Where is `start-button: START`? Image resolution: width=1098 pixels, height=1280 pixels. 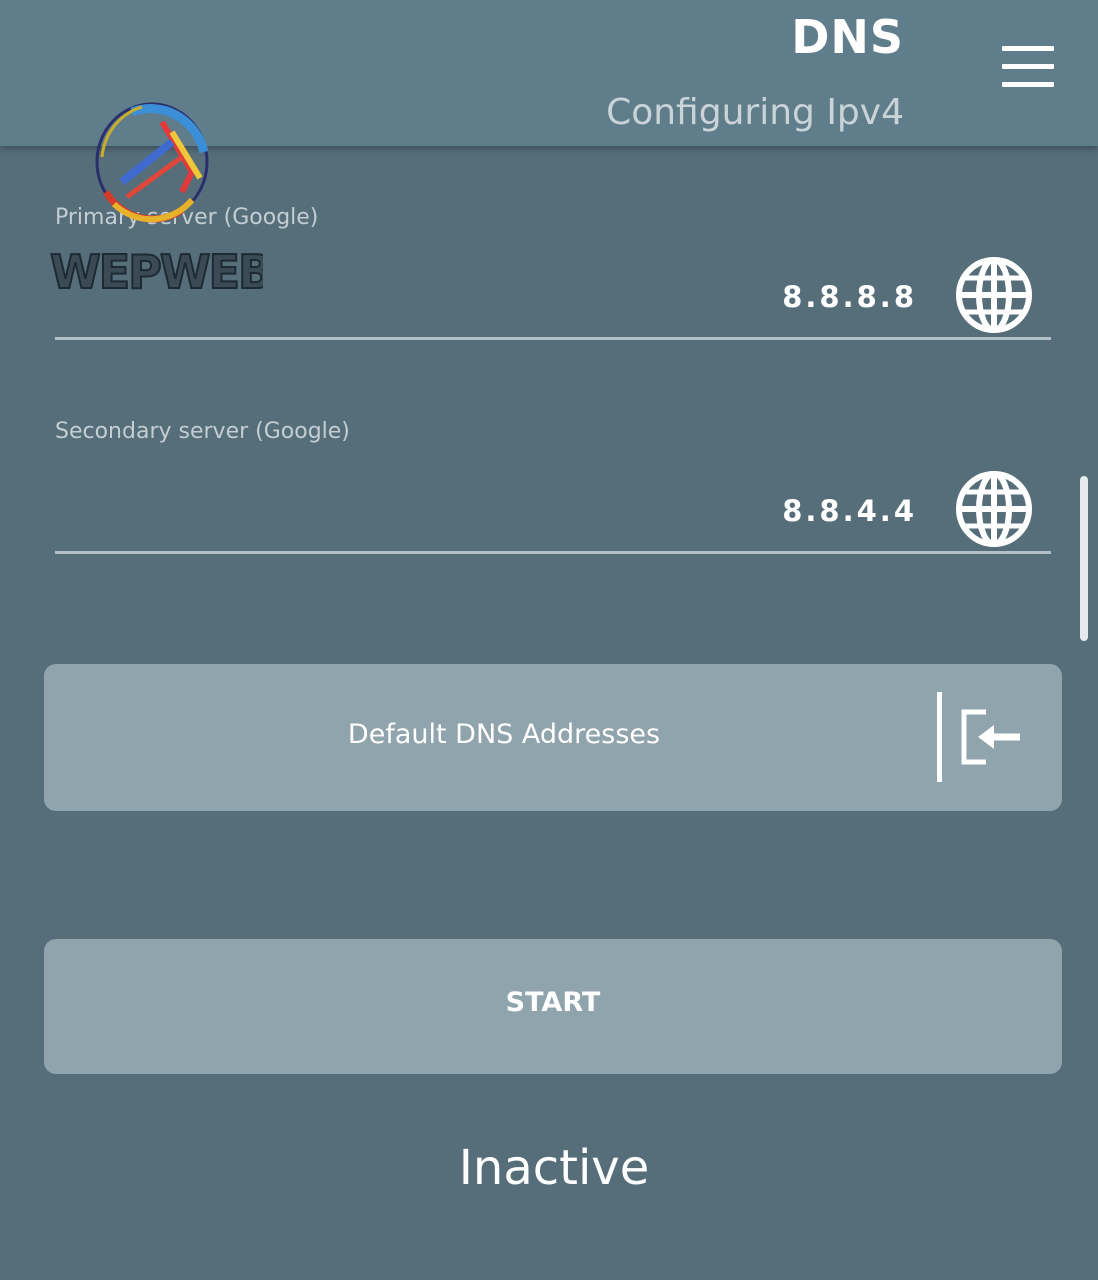
start-button: START is located at coordinates (553, 1006).